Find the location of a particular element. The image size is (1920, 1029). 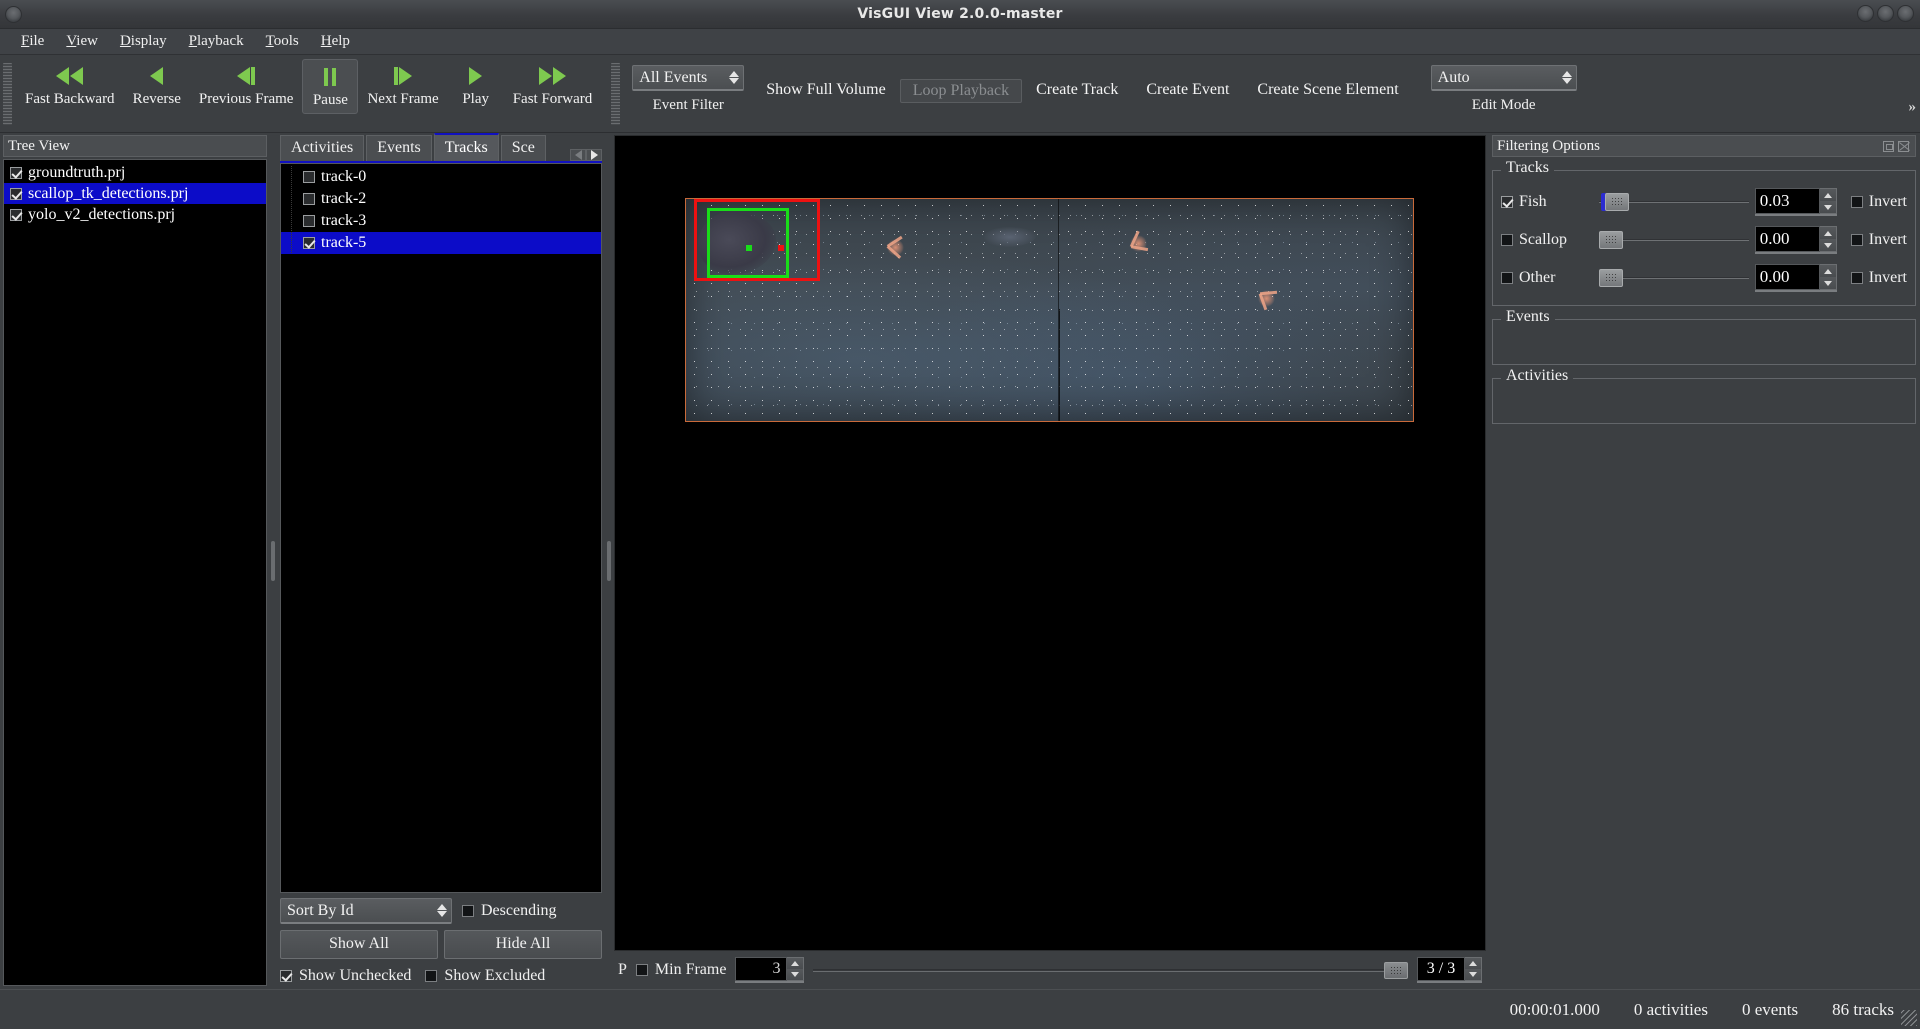

scallop-slider-knob is located at coordinates (1611, 240).